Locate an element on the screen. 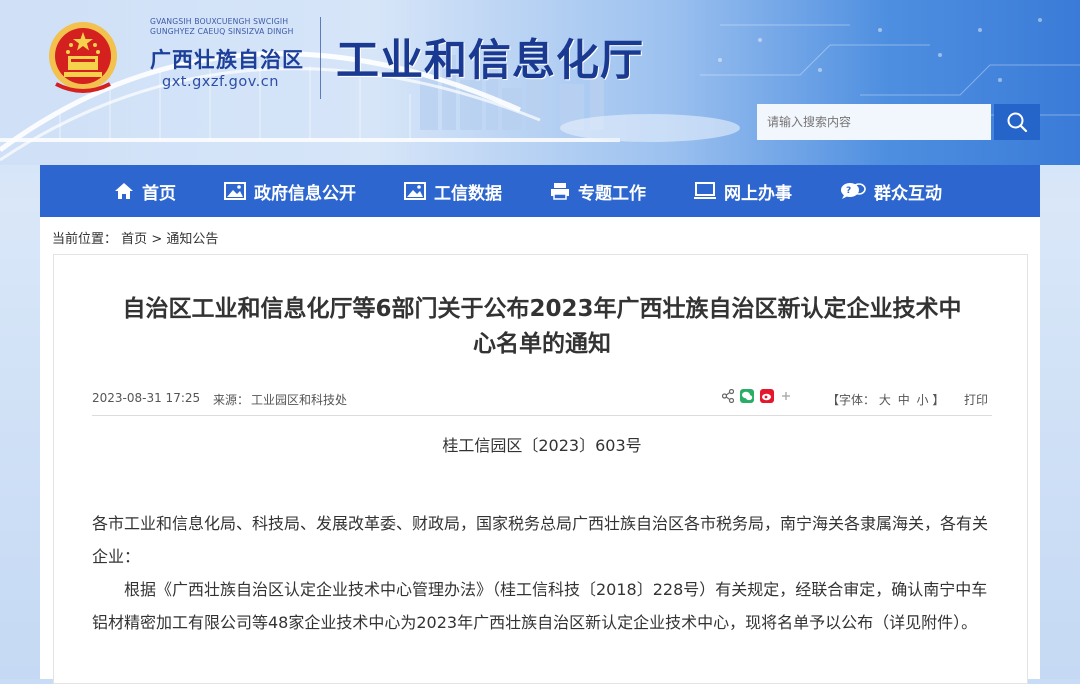  font-size-switcher: 【字体： 大 中 小 】 is located at coordinates (885, 399).